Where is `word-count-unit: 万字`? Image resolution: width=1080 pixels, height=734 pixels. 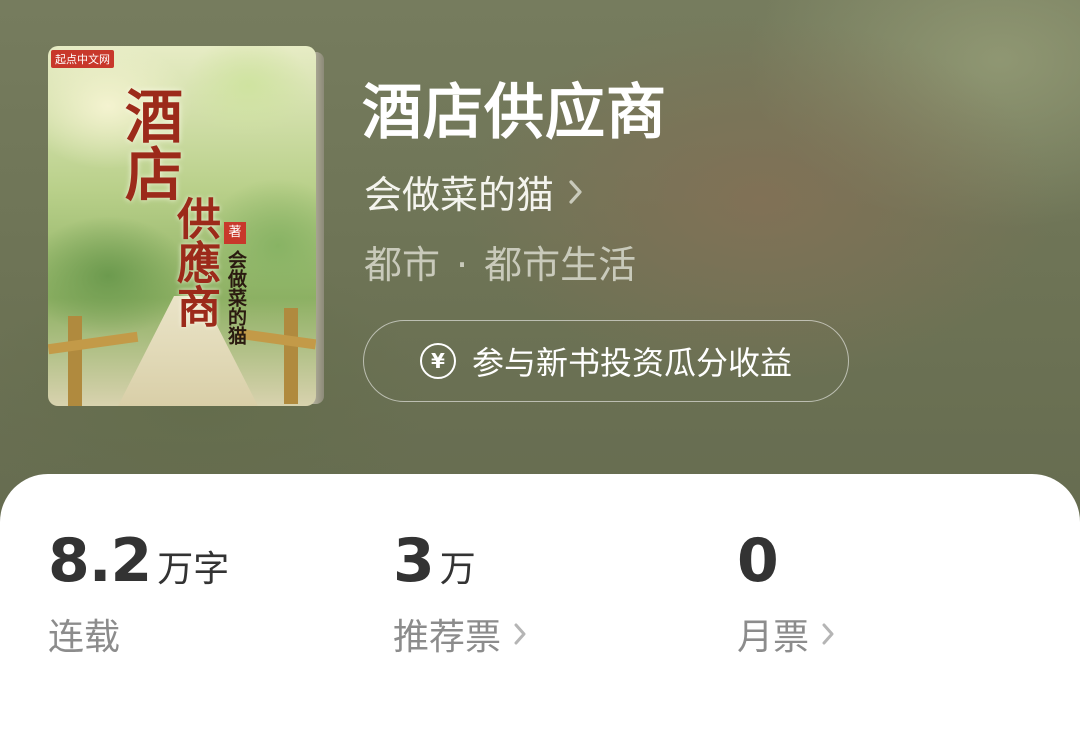
word-count-unit: 万字 is located at coordinates (193, 569).